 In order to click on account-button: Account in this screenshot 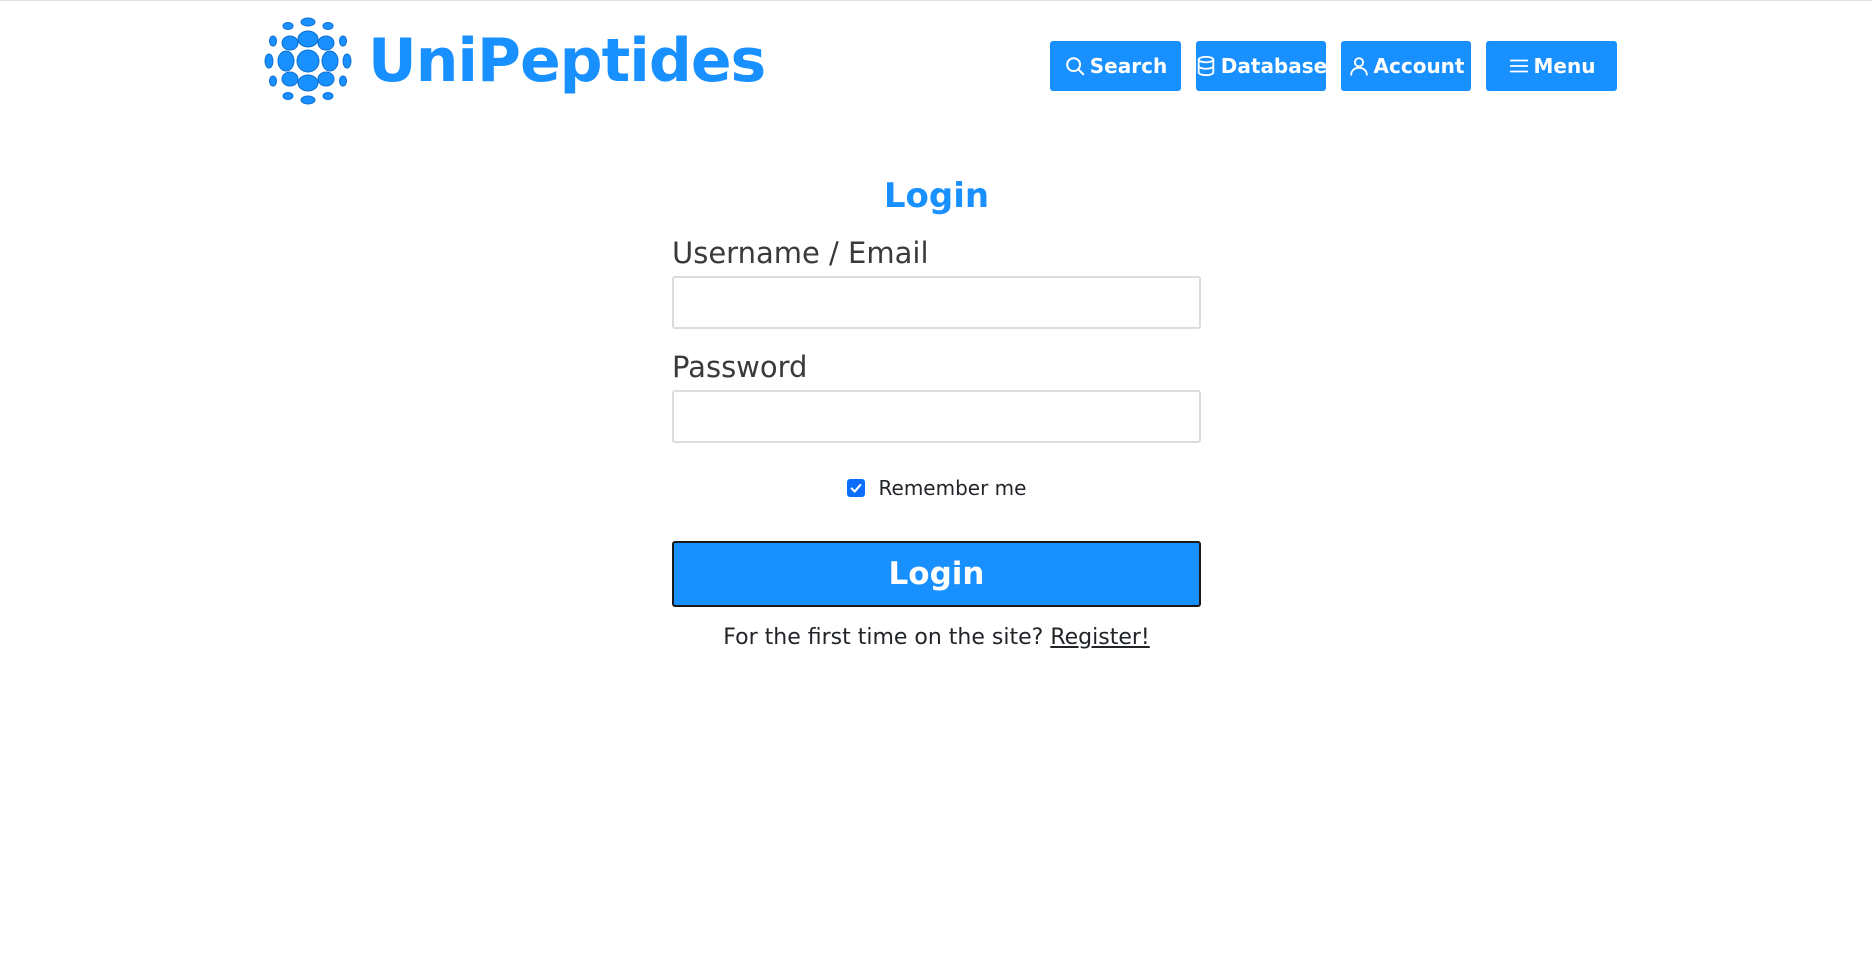, I will do `click(1406, 66)`.